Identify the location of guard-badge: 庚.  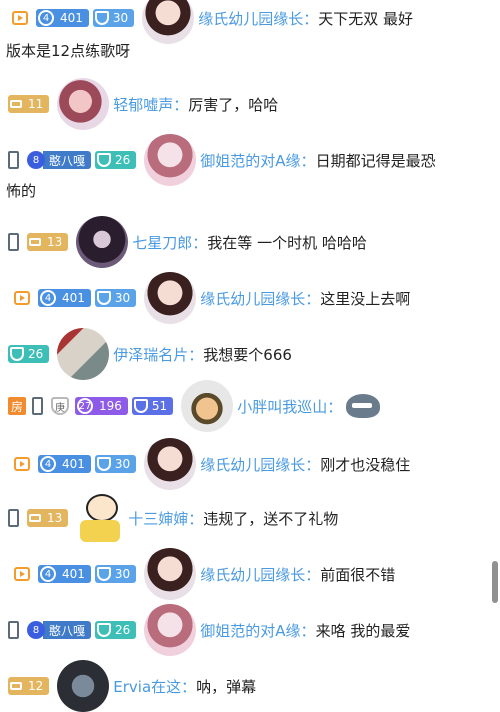
(60, 406).